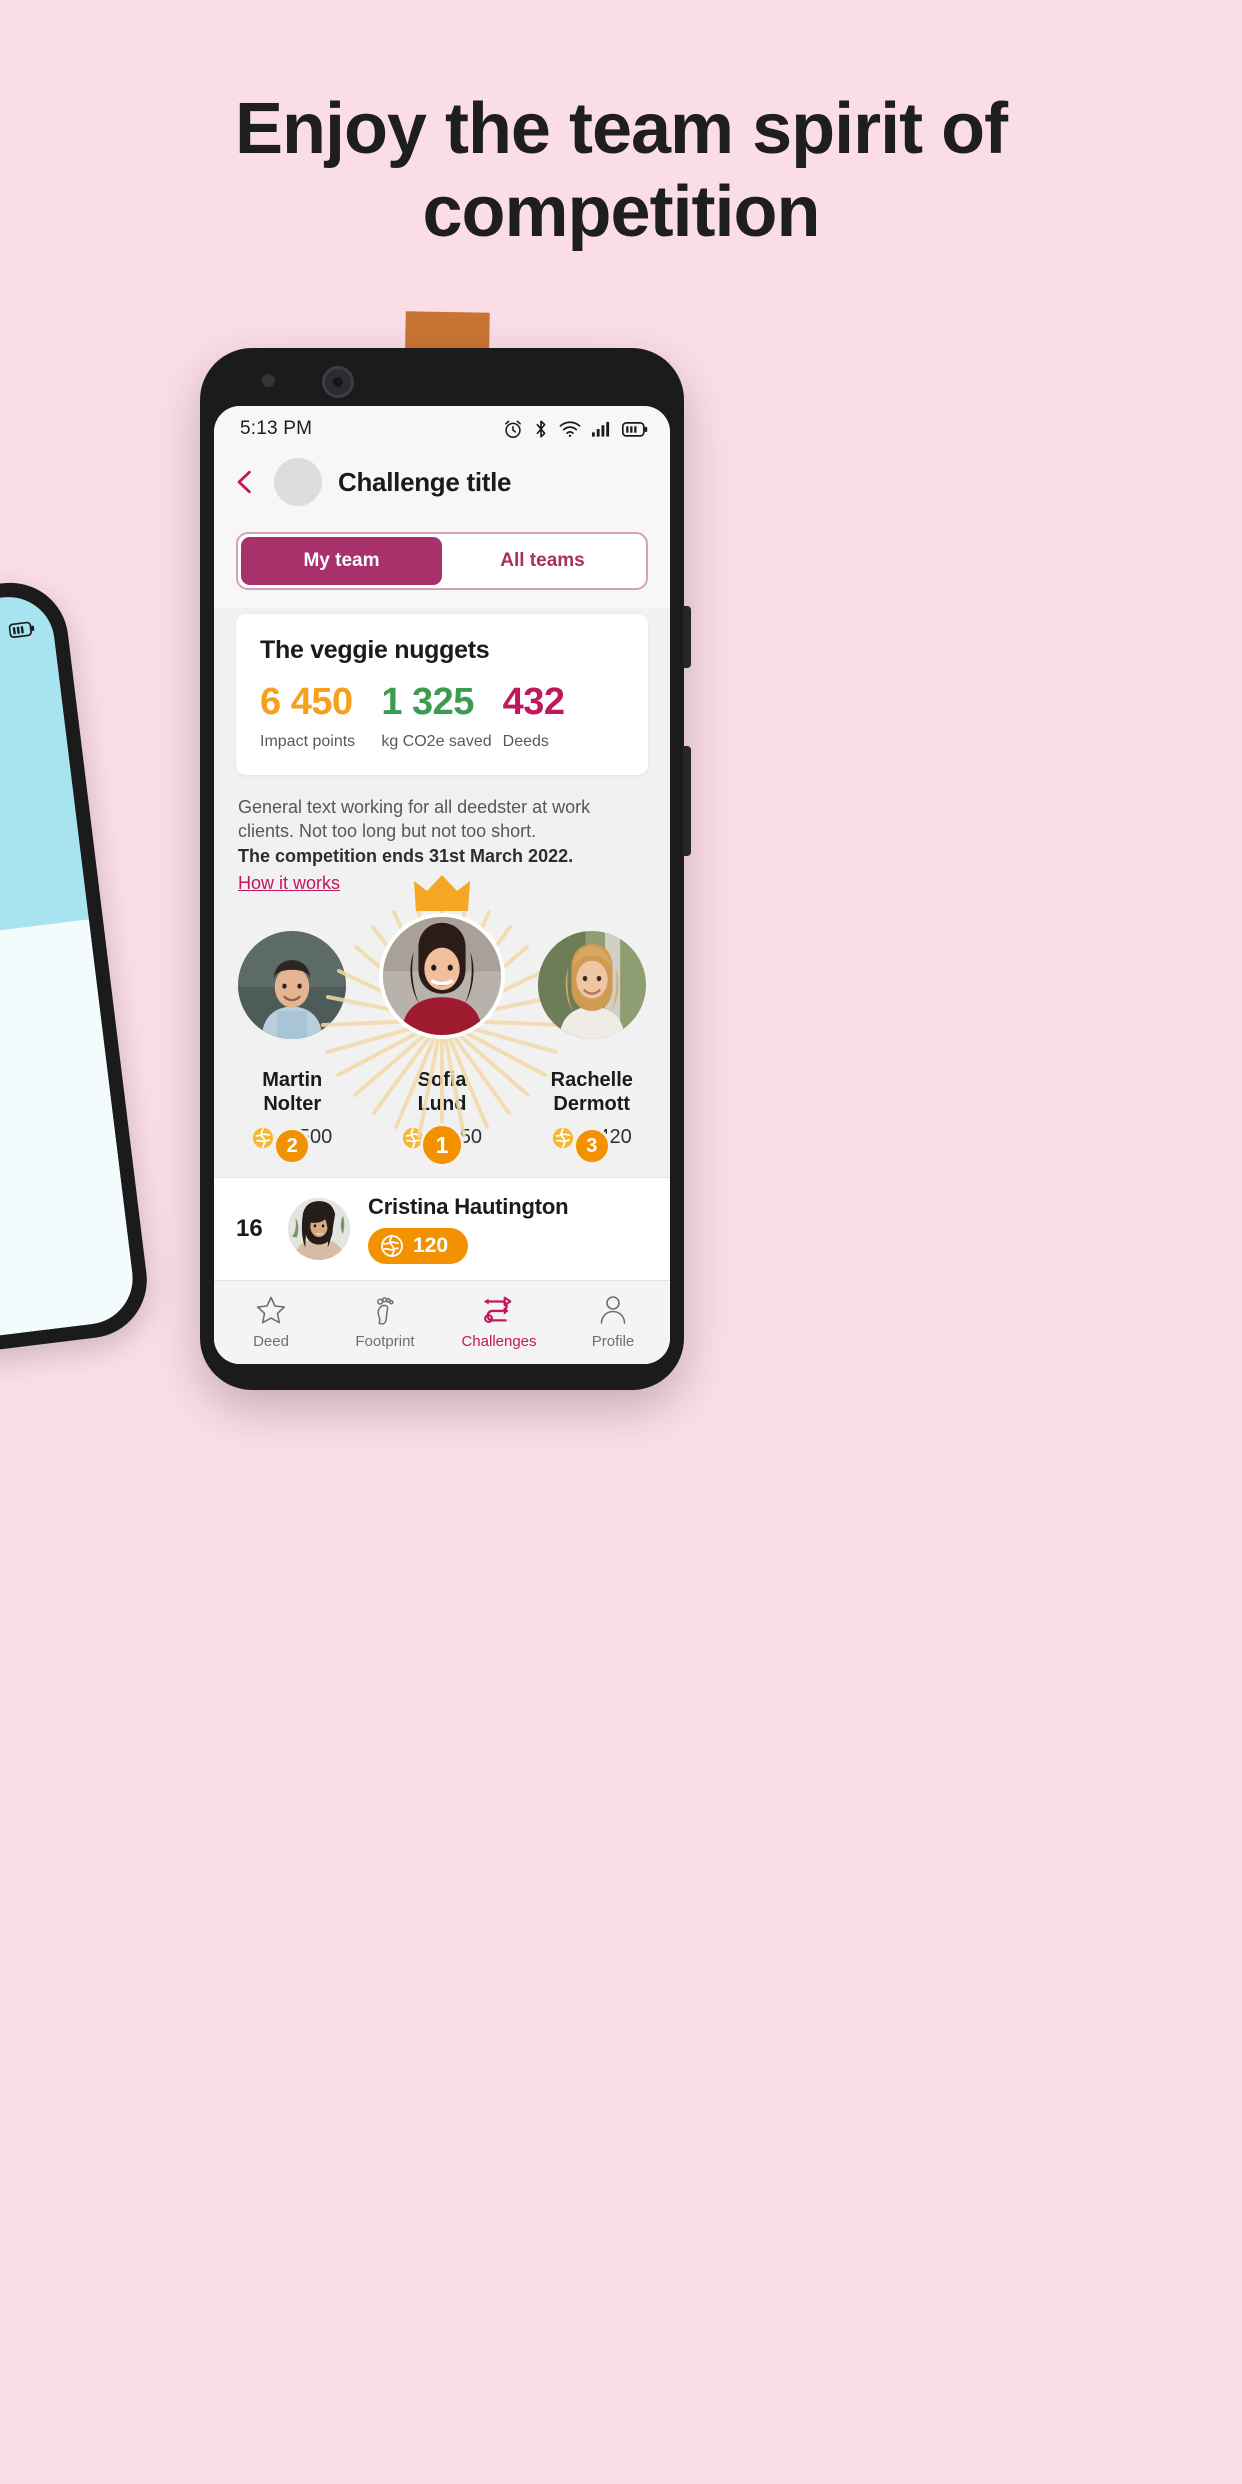 The height and width of the screenshot is (2484, 1242). Describe the element at coordinates (308, 741) in the screenshot. I see `stat-label: Impact points` at that location.